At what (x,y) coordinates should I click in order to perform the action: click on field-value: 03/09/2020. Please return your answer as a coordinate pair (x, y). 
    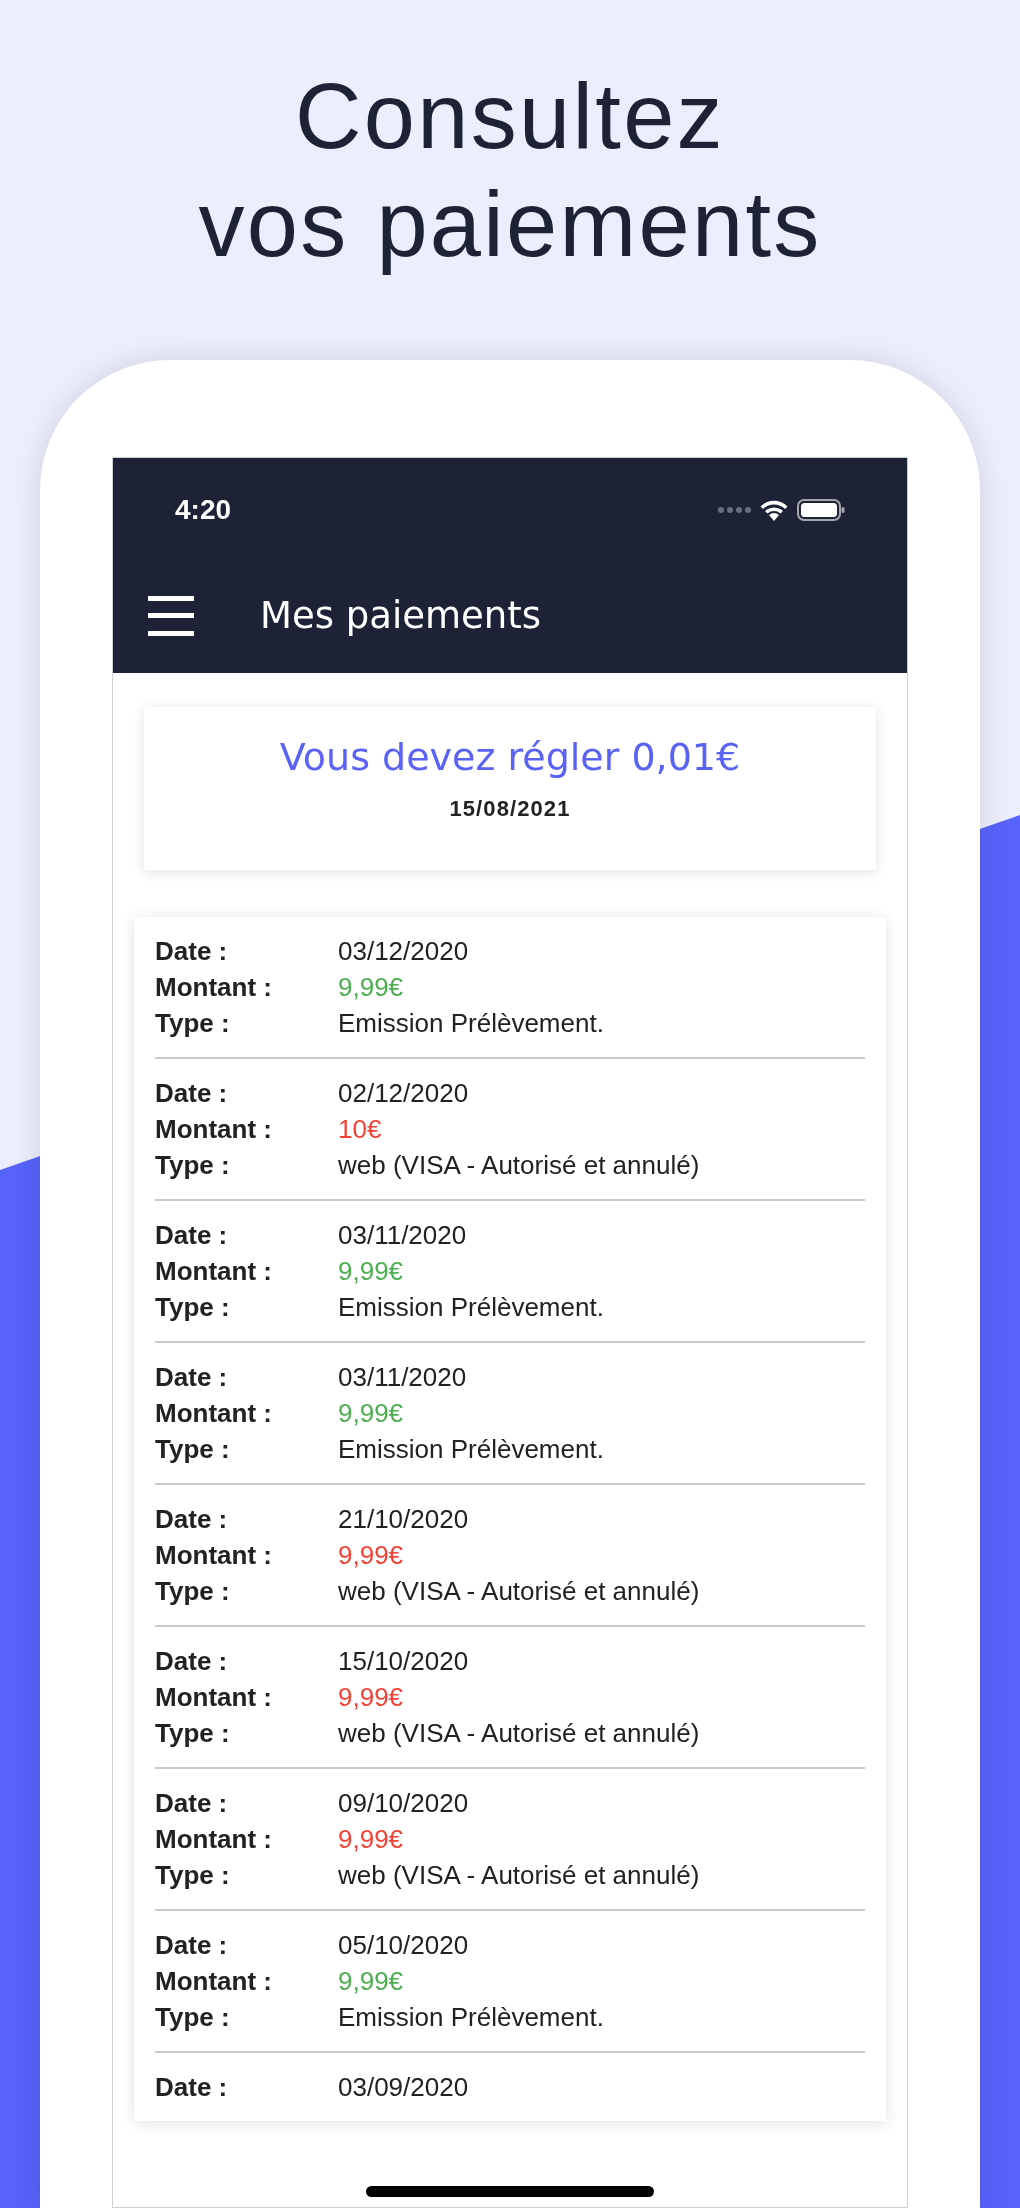
    Looking at the image, I should click on (403, 2087).